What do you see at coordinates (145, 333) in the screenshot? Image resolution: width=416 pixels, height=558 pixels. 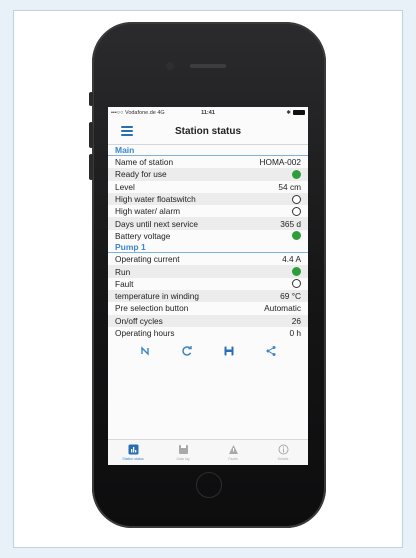 I see `row-label: Operating hours` at bounding box center [145, 333].